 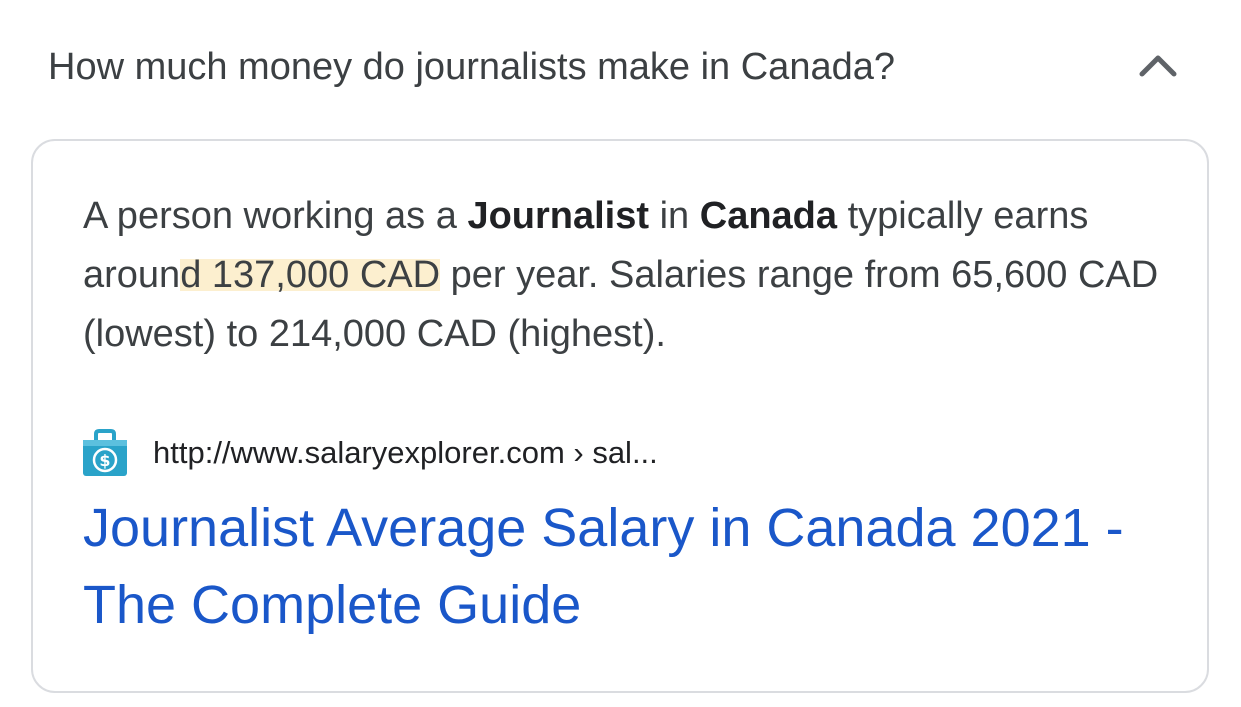 I want to click on snippet-bold-term: Canada, so click(x=768, y=216).